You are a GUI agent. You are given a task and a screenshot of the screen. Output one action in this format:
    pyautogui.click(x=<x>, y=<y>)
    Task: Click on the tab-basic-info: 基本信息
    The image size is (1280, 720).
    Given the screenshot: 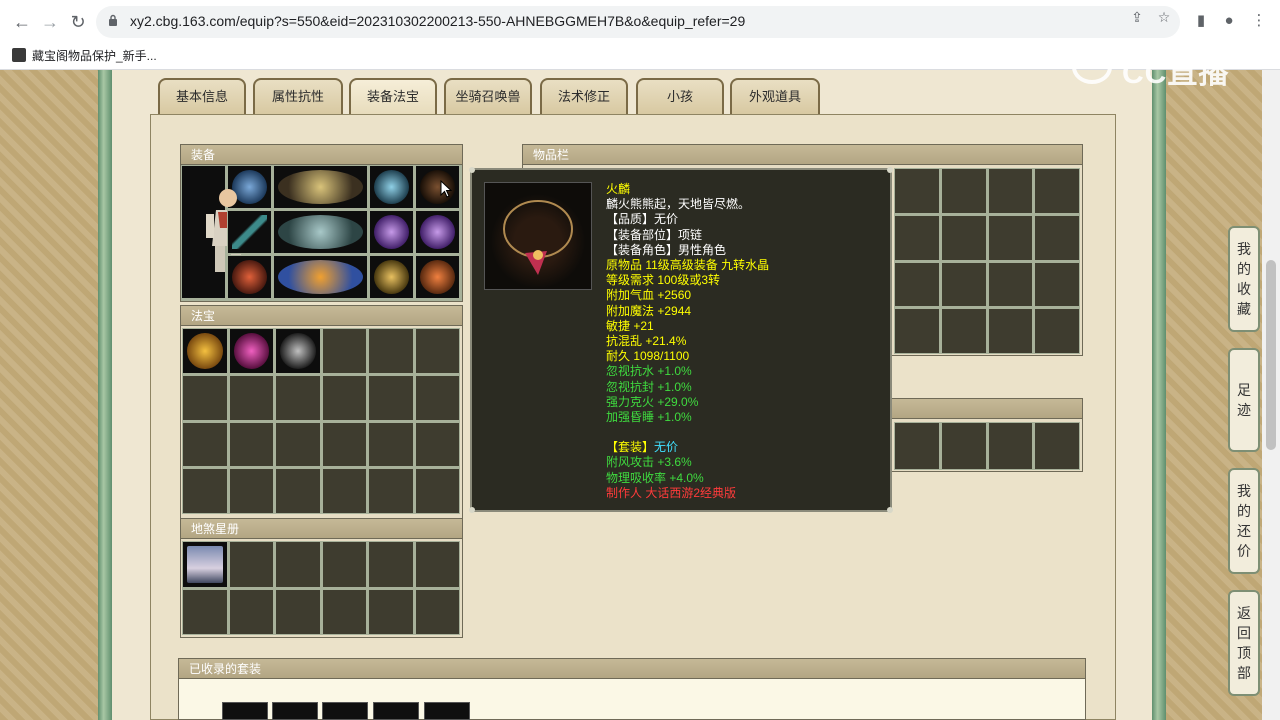 What is the action you would take?
    pyautogui.click(x=202, y=96)
    